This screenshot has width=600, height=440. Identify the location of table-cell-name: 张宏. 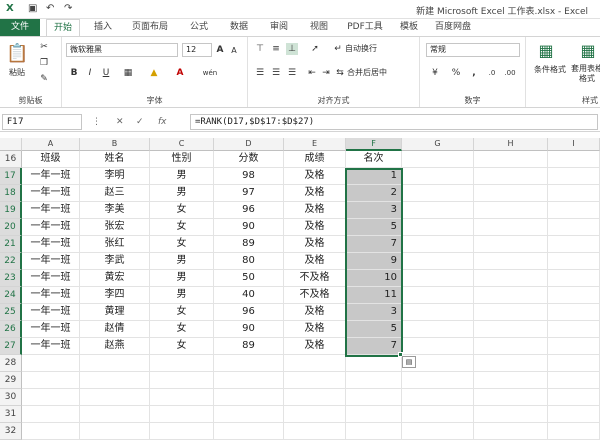
(115, 227).